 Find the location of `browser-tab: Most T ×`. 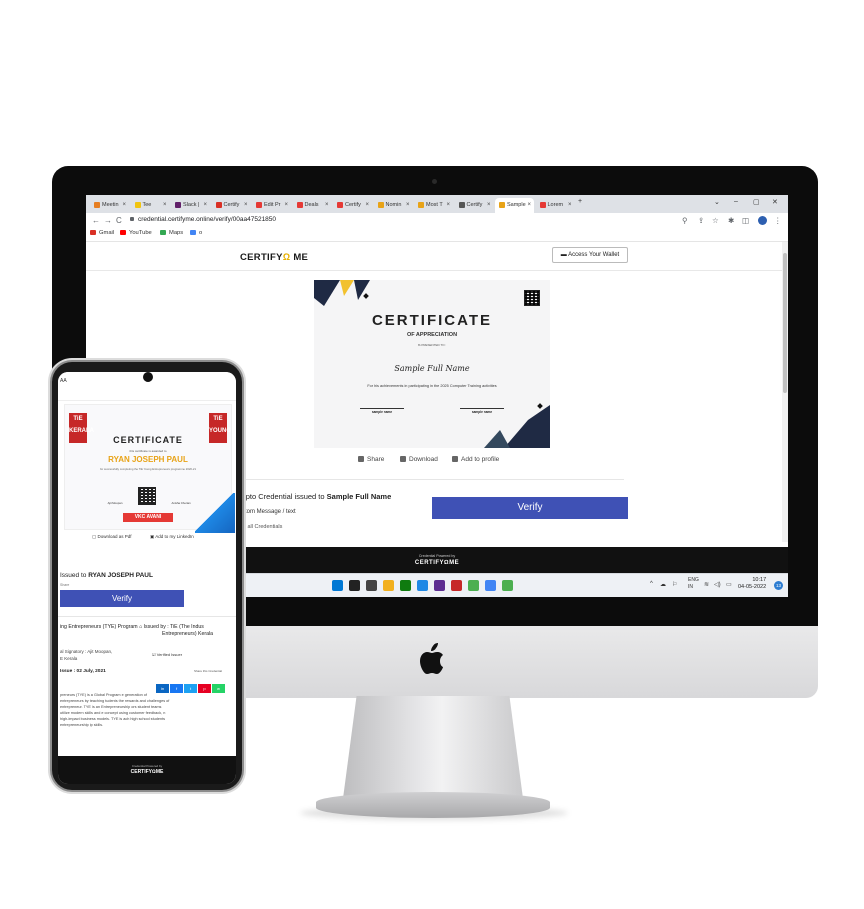

browser-tab: Most T × is located at coordinates (433, 205).